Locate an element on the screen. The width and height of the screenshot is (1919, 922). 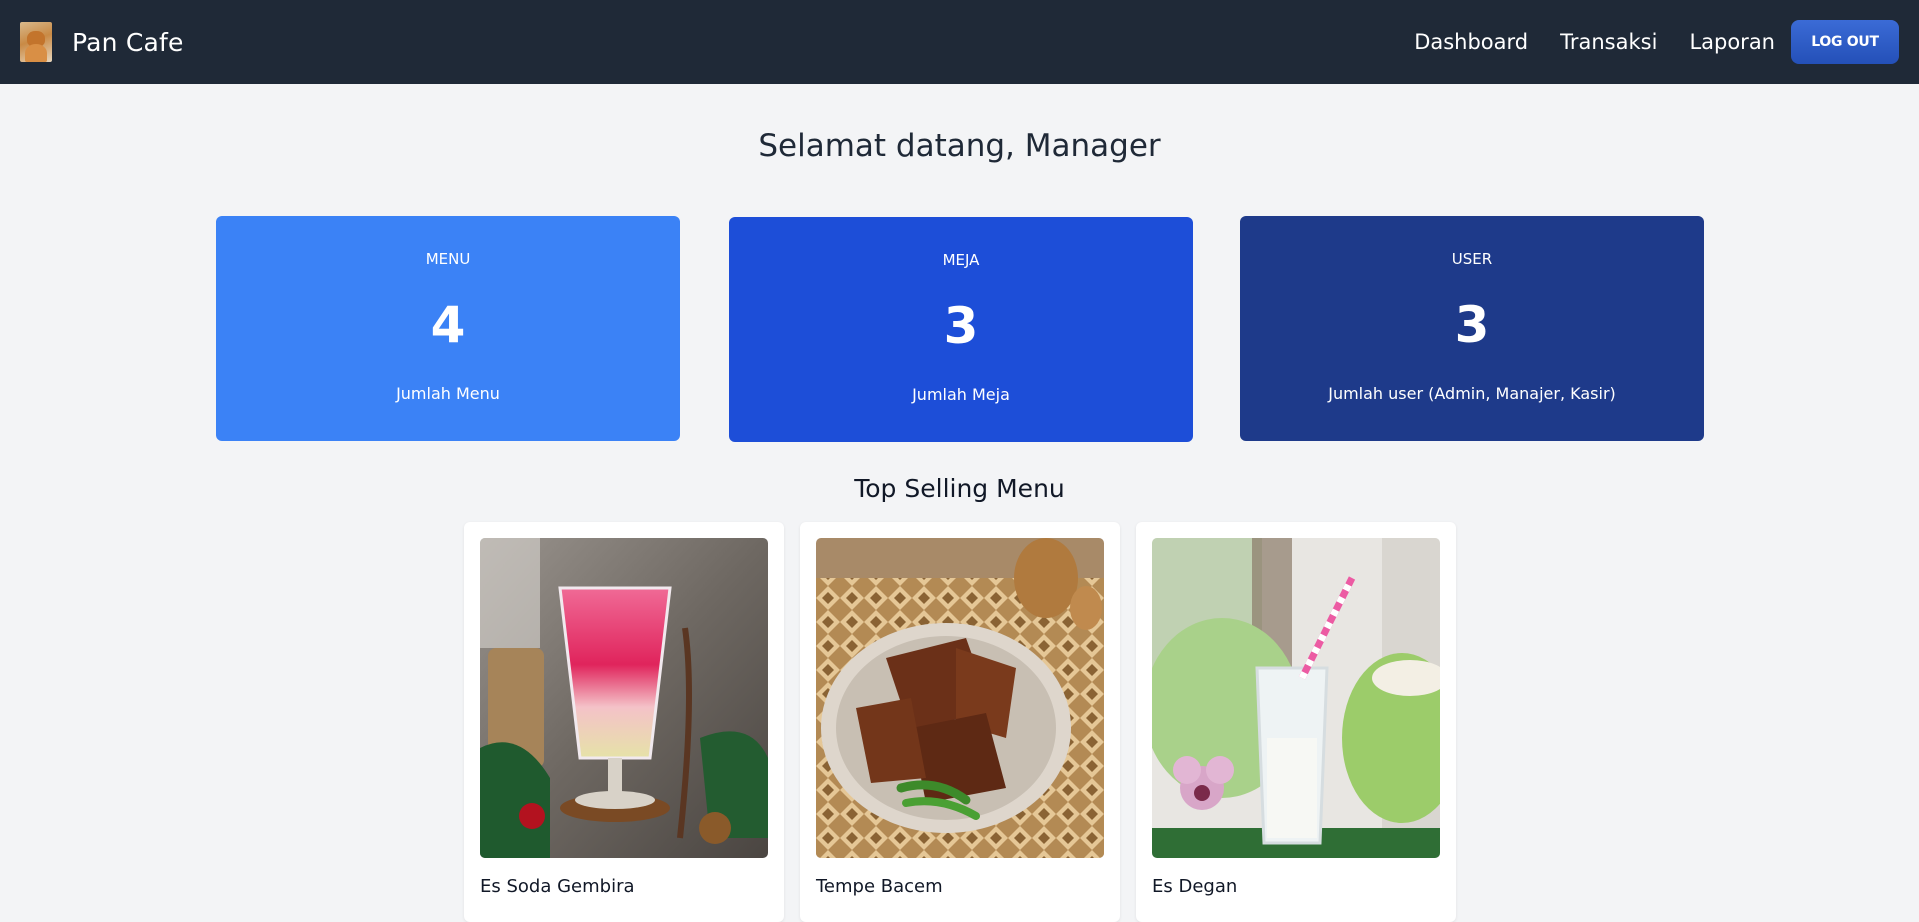
stat-description: Jumlah user (Admin, Manajer, Kasir) is located at coordinates (1472, 393).